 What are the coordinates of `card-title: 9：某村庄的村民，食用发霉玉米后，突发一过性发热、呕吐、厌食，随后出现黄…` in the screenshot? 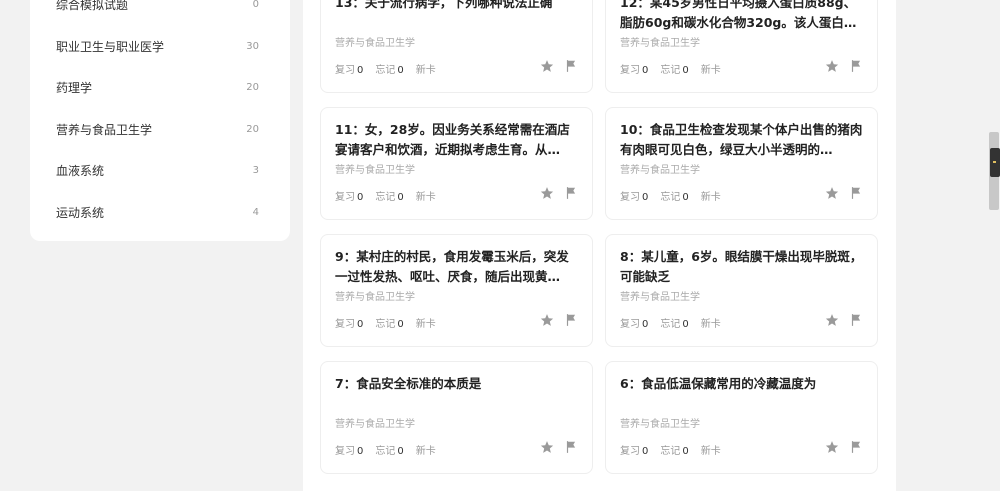 It's located at (456, 267).